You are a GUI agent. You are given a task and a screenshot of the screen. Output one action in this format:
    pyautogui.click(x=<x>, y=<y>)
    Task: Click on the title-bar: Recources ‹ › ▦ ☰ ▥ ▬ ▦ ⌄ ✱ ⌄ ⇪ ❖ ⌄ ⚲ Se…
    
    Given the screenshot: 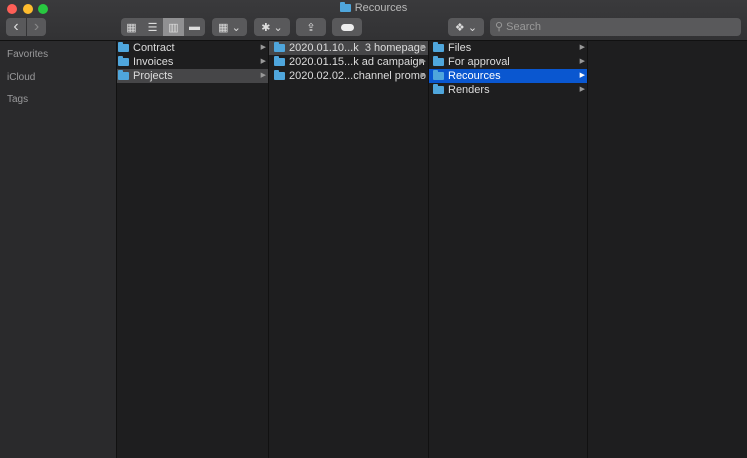 What is the action you would take?
    pyautogui.click(x=373, y=20)
    